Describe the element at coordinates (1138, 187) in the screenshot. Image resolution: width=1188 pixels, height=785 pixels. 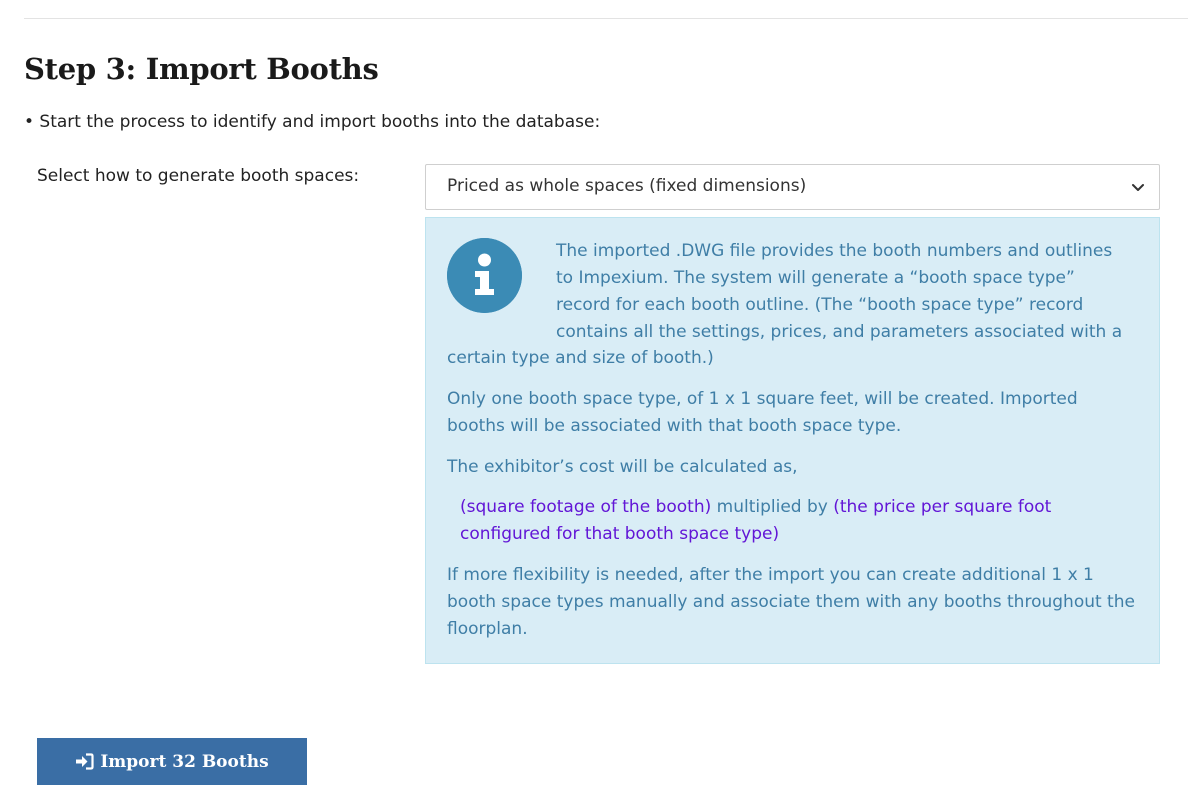
I see `chevron-down-icon` at that location.